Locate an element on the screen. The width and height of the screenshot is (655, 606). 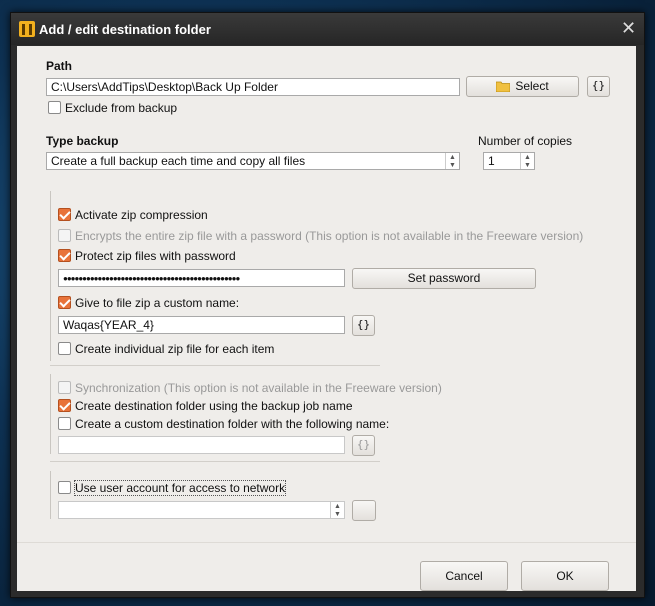
path-variables-button: {} is located at coordinates (598, 86).